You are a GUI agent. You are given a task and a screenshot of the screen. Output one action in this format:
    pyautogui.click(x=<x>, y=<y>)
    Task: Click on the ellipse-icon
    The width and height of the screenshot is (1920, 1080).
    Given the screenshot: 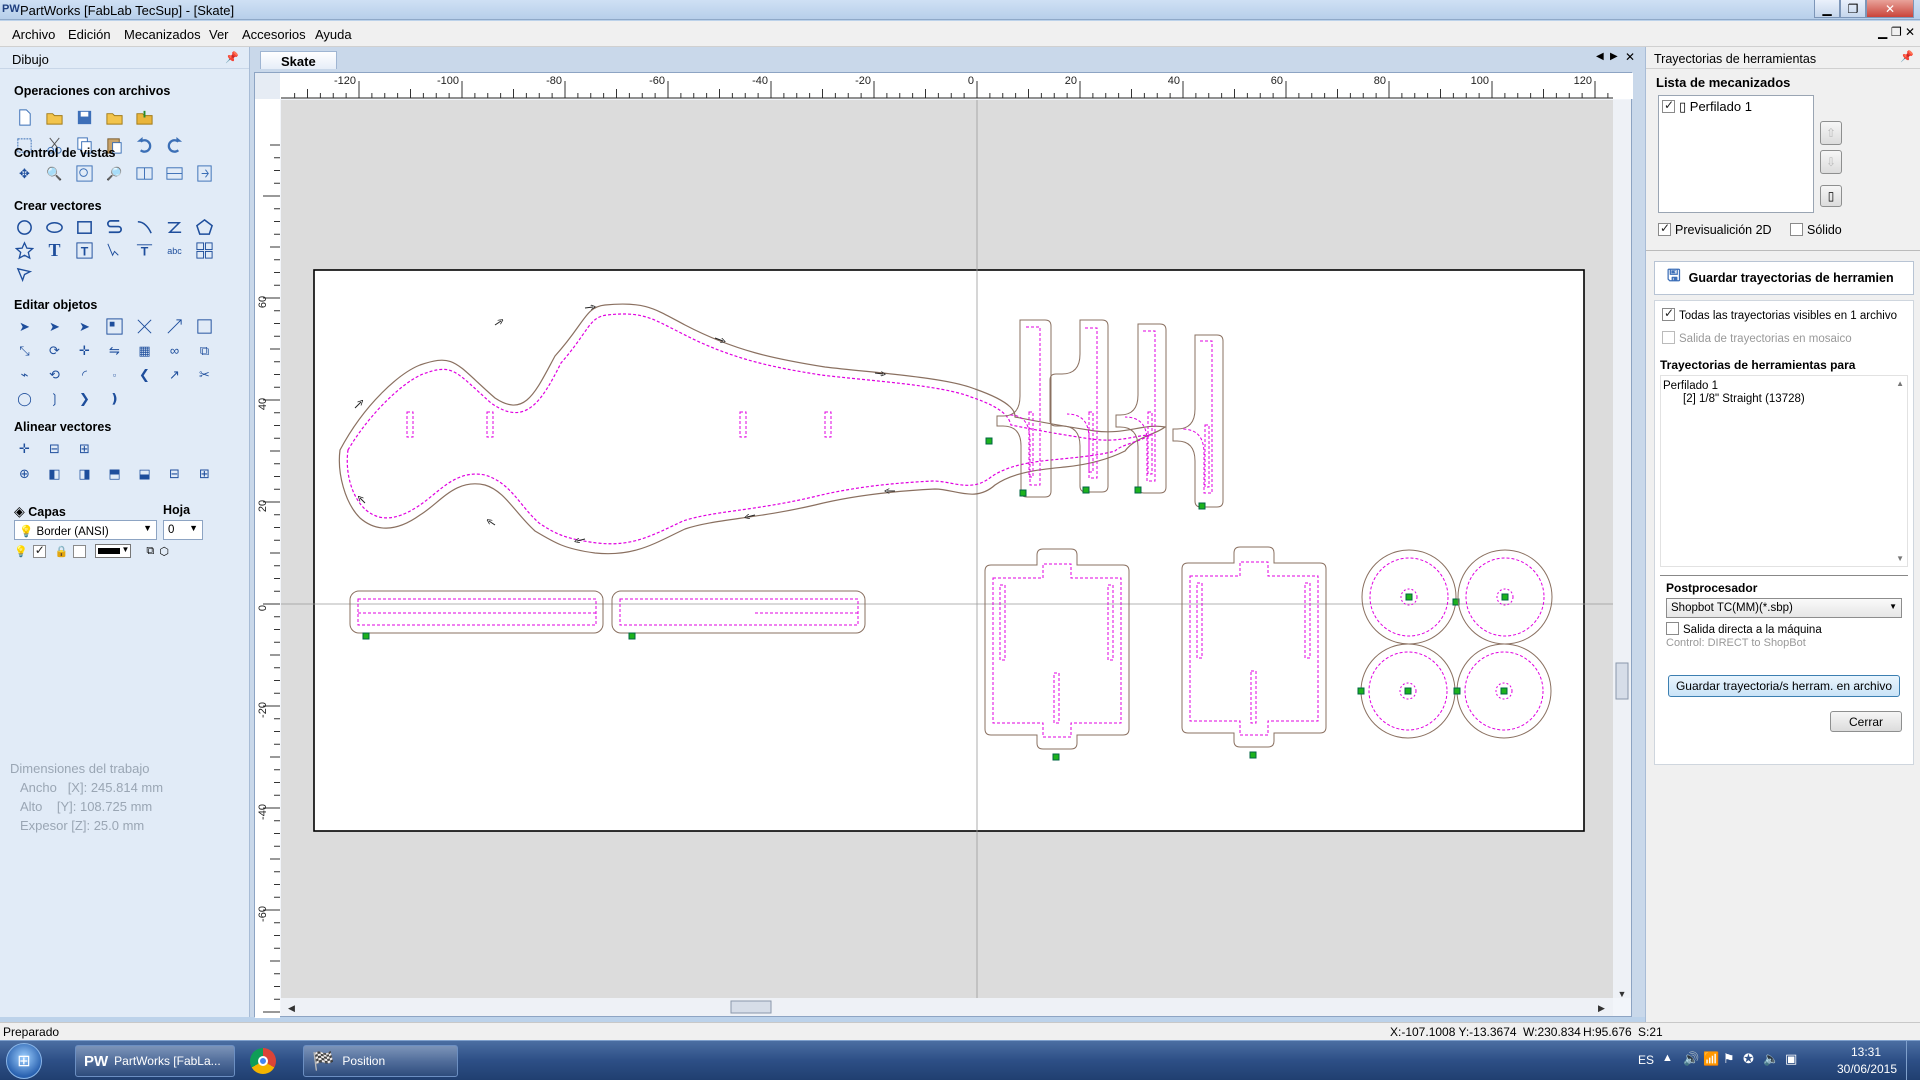 What is the action you would take?
    pyautogui.click(x=54, y=227)
    